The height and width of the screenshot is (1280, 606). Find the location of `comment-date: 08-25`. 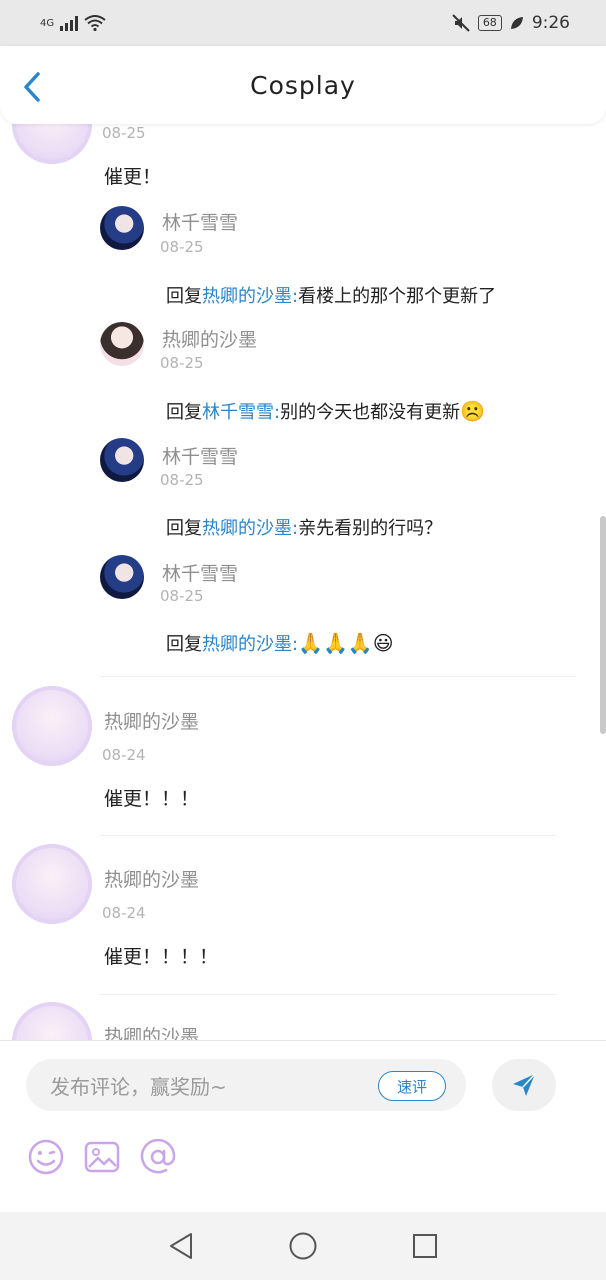

comment-date: 08-25 is located at coordinates (124, 133).